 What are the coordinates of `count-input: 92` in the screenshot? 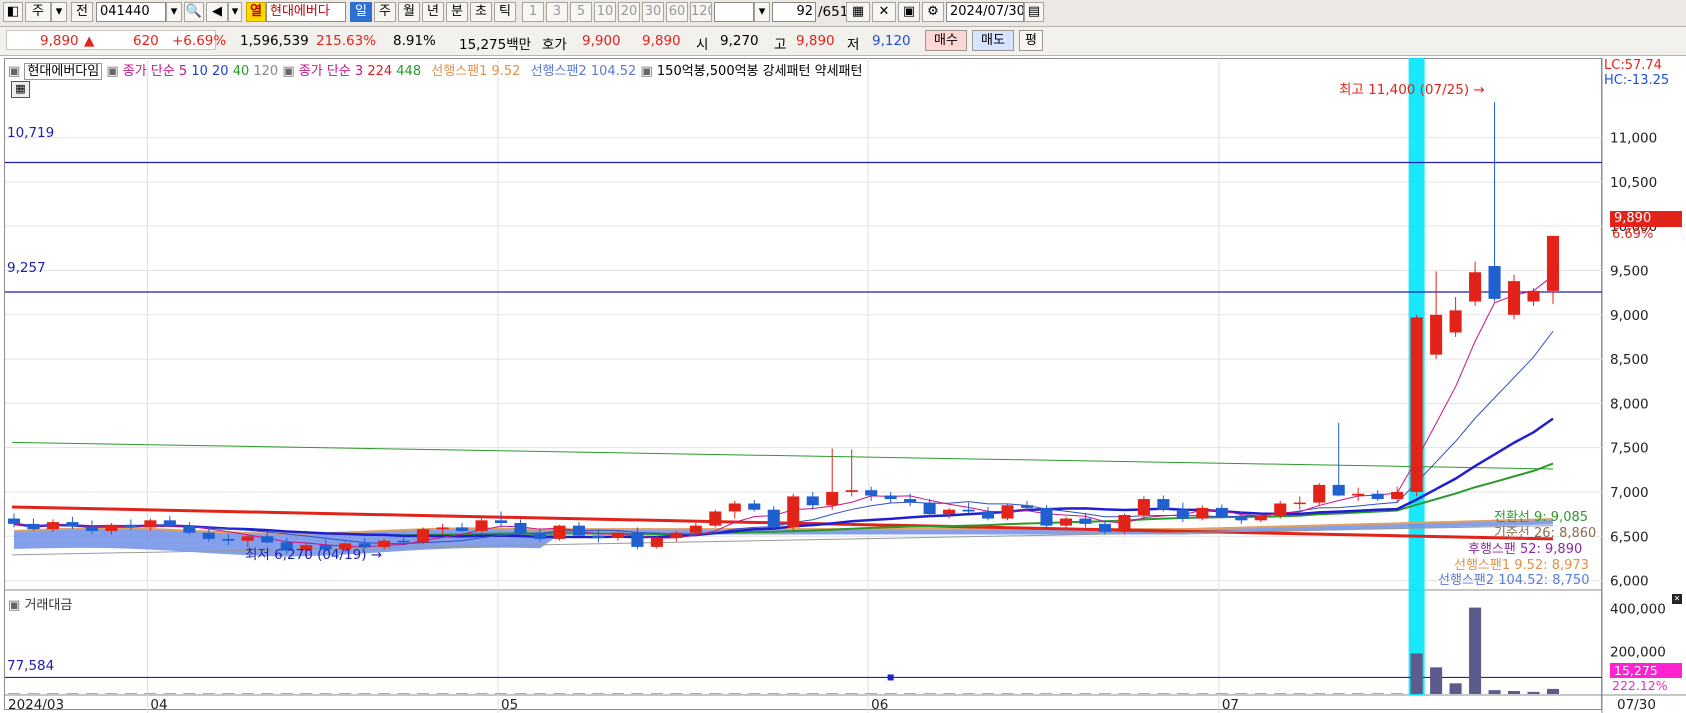 It's located at (794, 12).